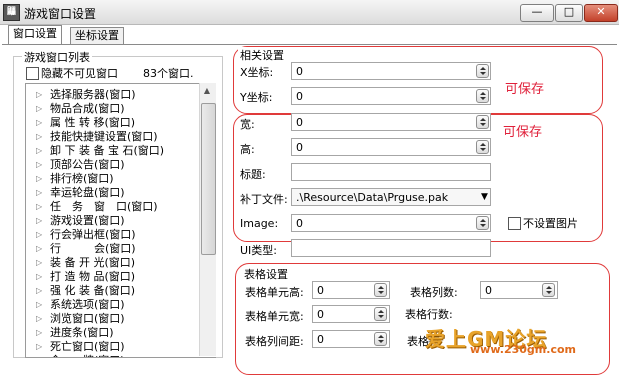 The height and width of the screenshot is (375, 619). I want to click on tree-item: ▷ 打 造 物 品(窗口), so click(95, 277).